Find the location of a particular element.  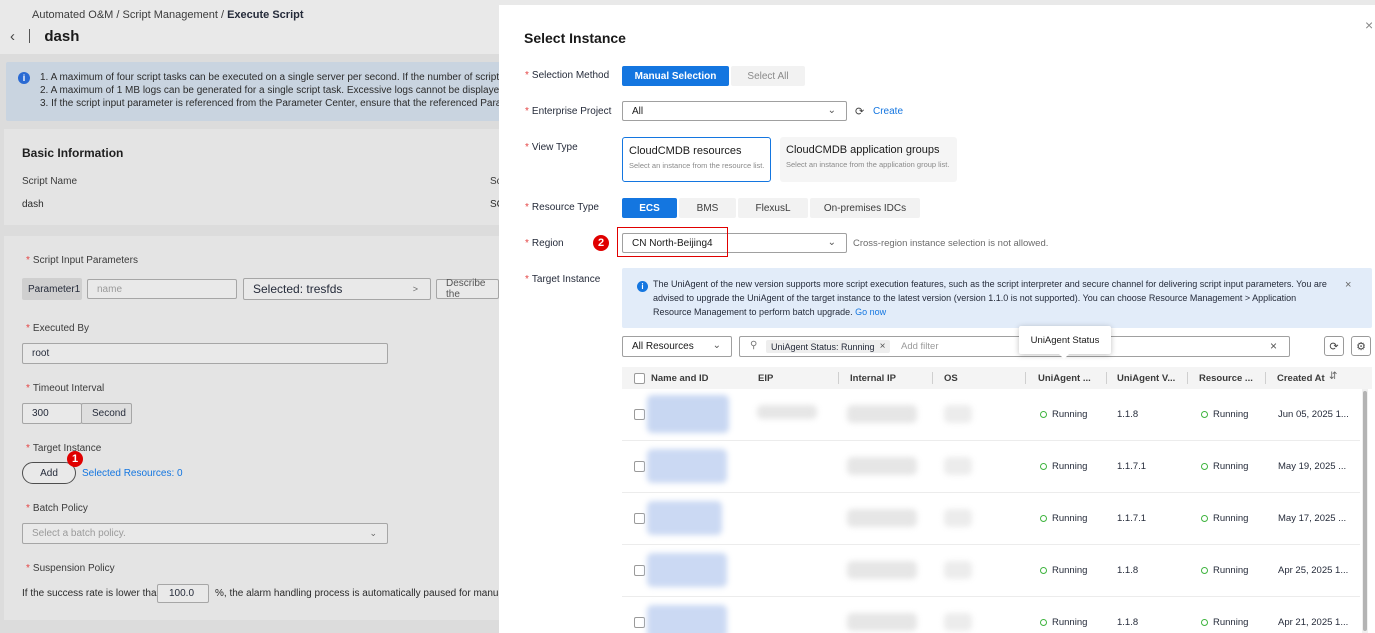

target-instance-label: * Target Instance is located at coordinates (64, 448).